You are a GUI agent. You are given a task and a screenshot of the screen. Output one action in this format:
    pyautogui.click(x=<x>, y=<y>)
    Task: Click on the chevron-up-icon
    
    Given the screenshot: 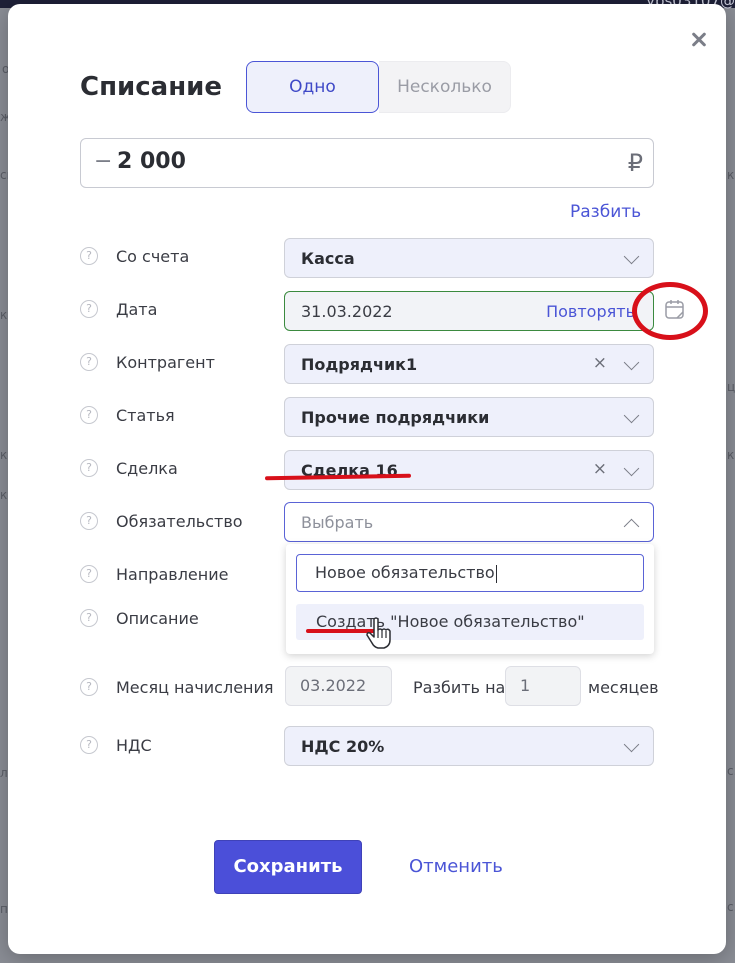 What is the action you would take?
    pyautogui.click(x=631, y=526)
    